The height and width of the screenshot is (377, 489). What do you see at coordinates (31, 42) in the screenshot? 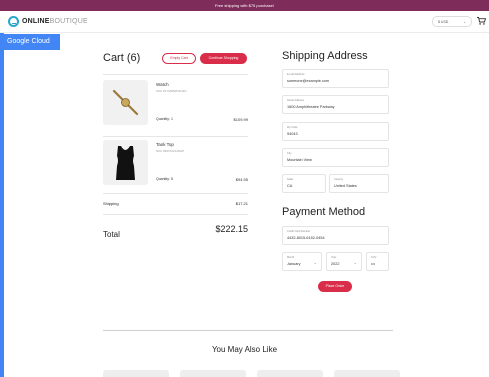
I see `google-cloud-badge: Google Cloud` at bounding box center [31, 42].